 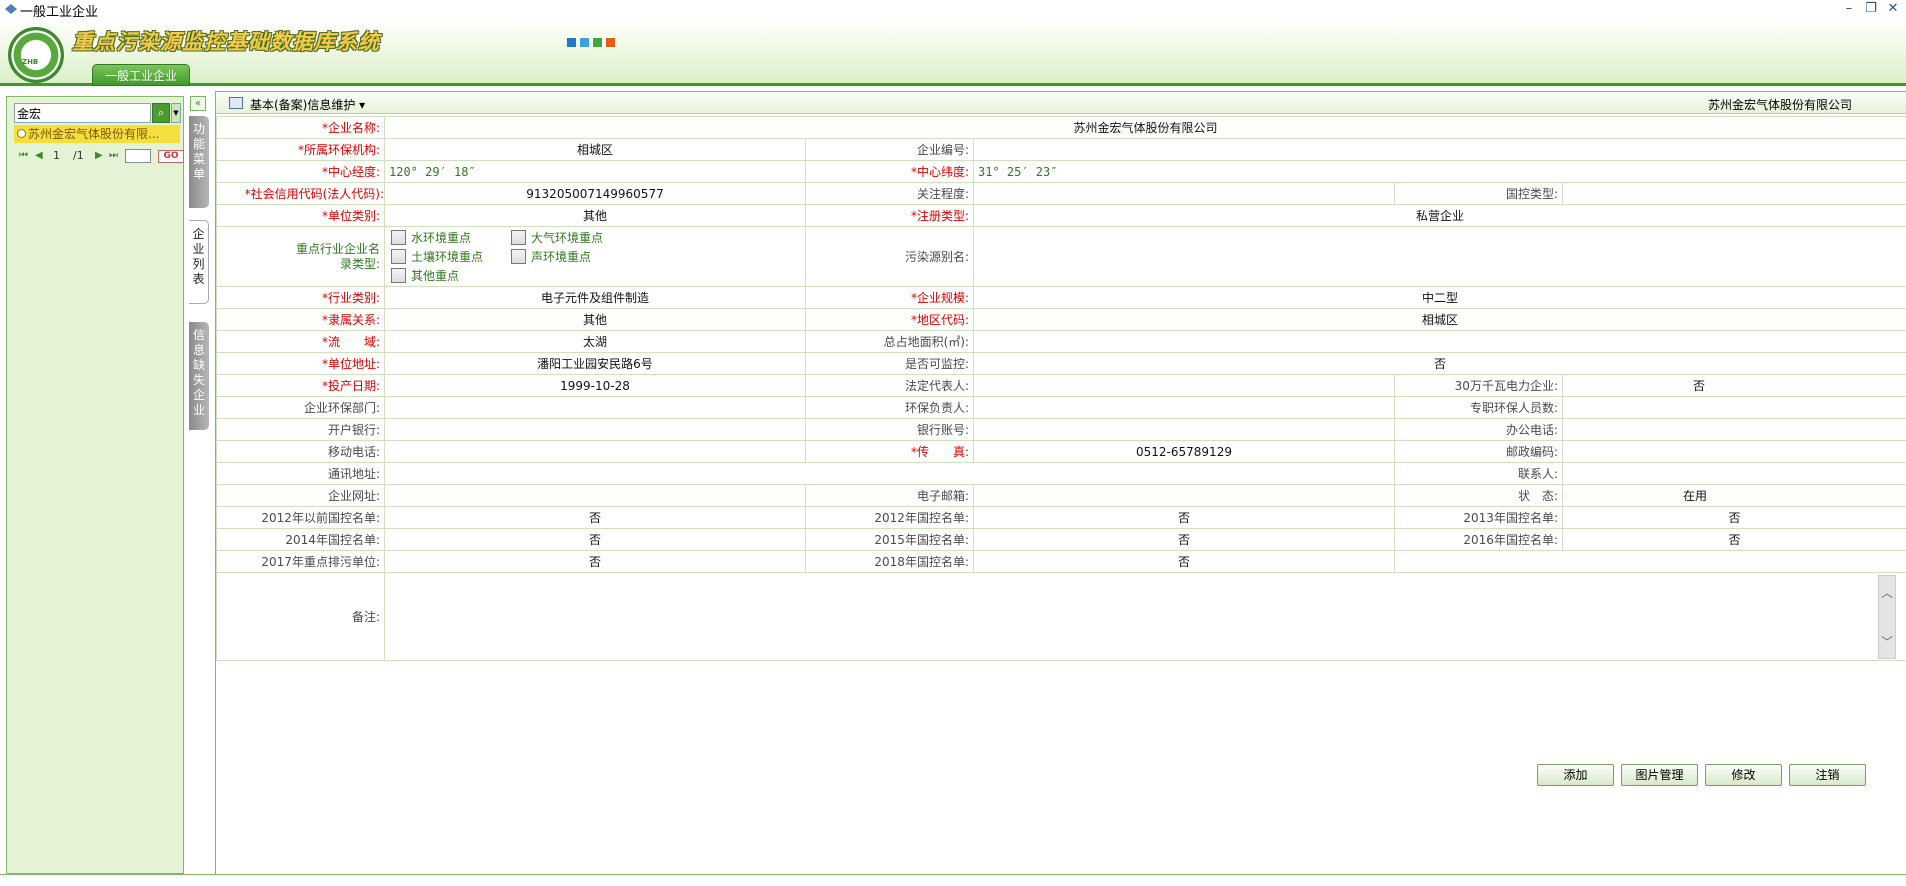 I want to click on attention-level-field, so click(x=1184, y=193).